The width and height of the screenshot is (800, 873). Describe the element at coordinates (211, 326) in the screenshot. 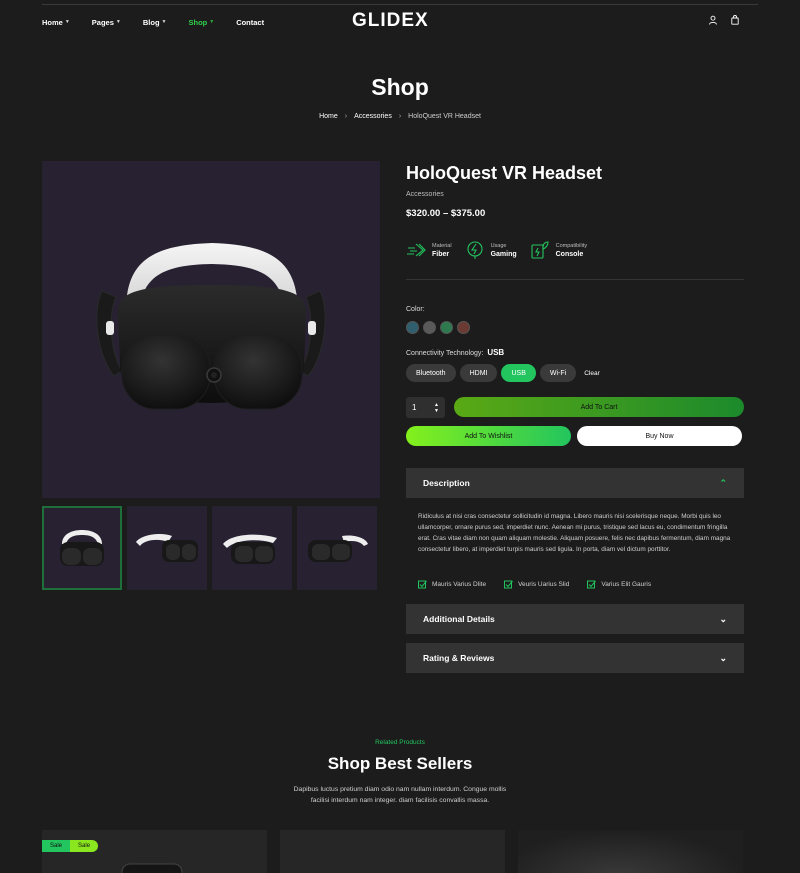

I see `vr-headset-image` at that location.